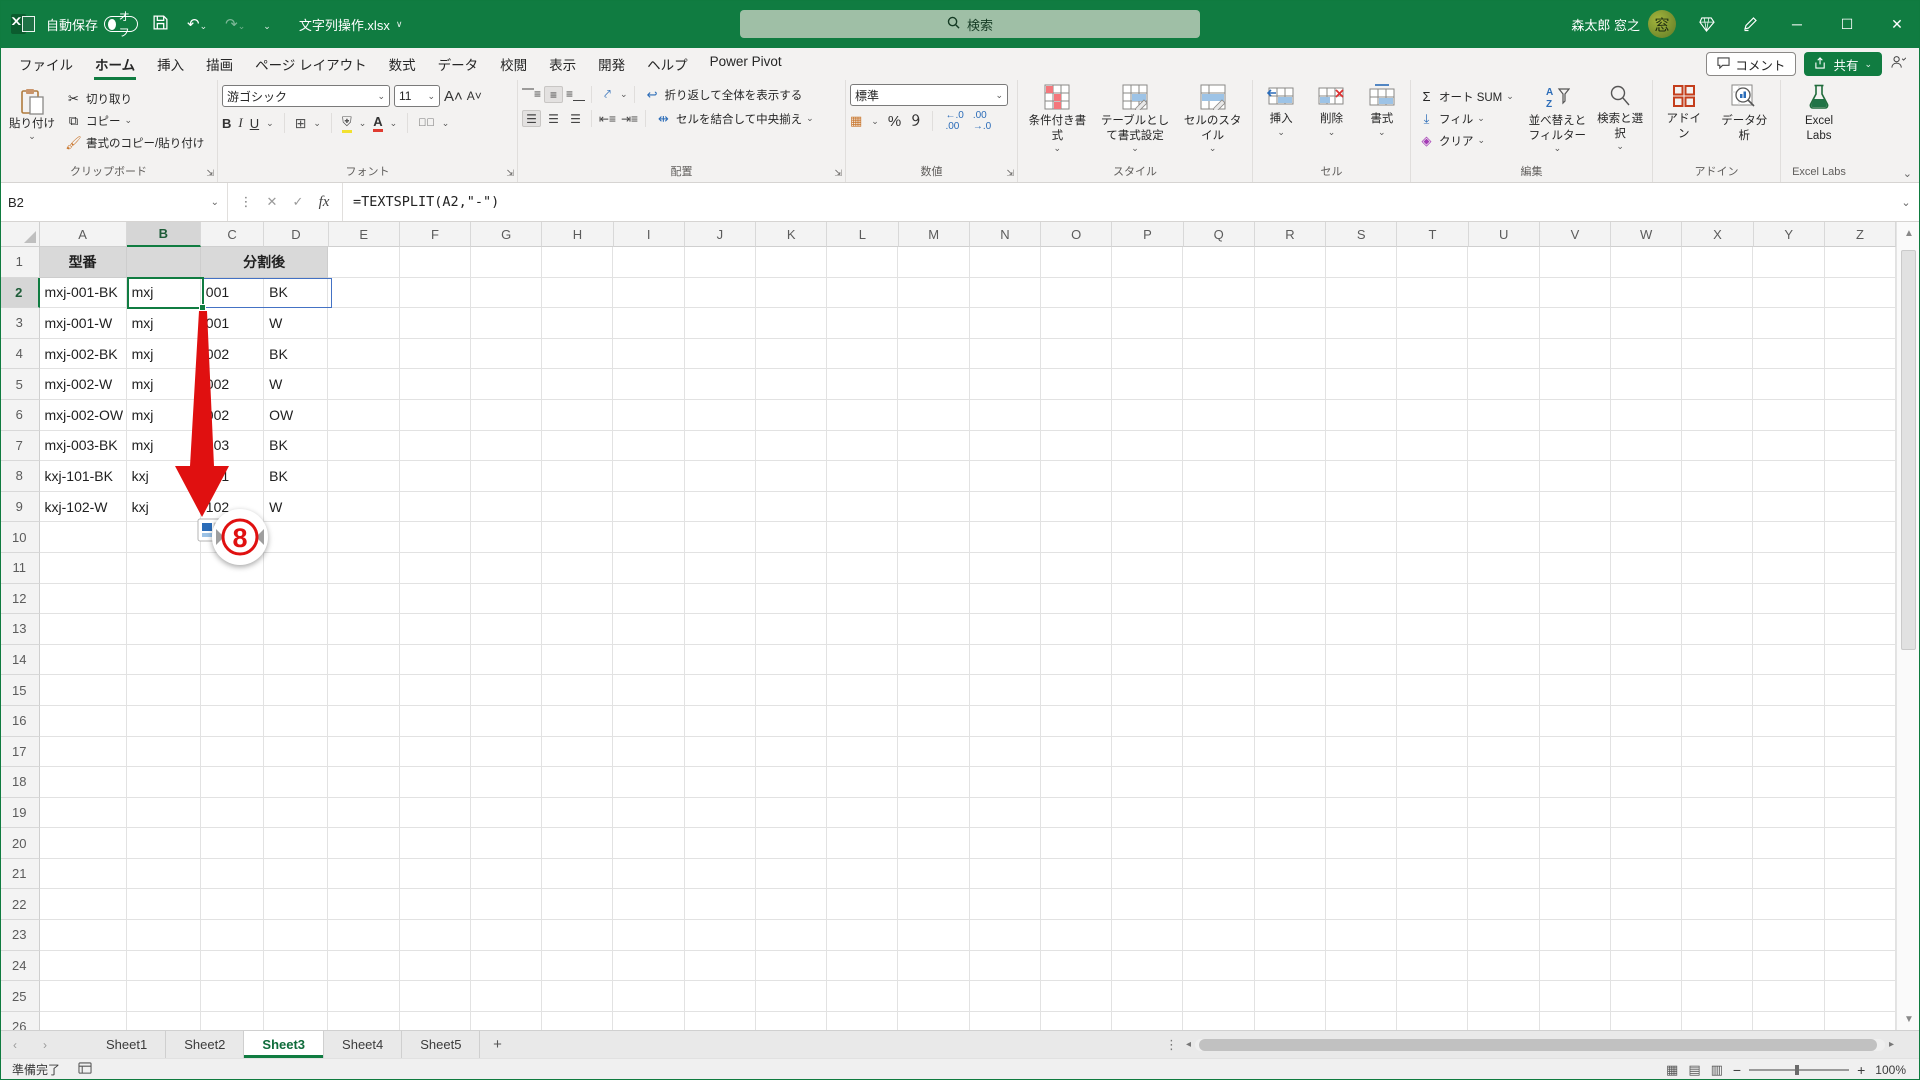 This screenshot has height=1080, width=1920. What do you see at coordinates (1504, 262) in the screenshot?
I see `cell-U1` at bounding box center [1504, 262].